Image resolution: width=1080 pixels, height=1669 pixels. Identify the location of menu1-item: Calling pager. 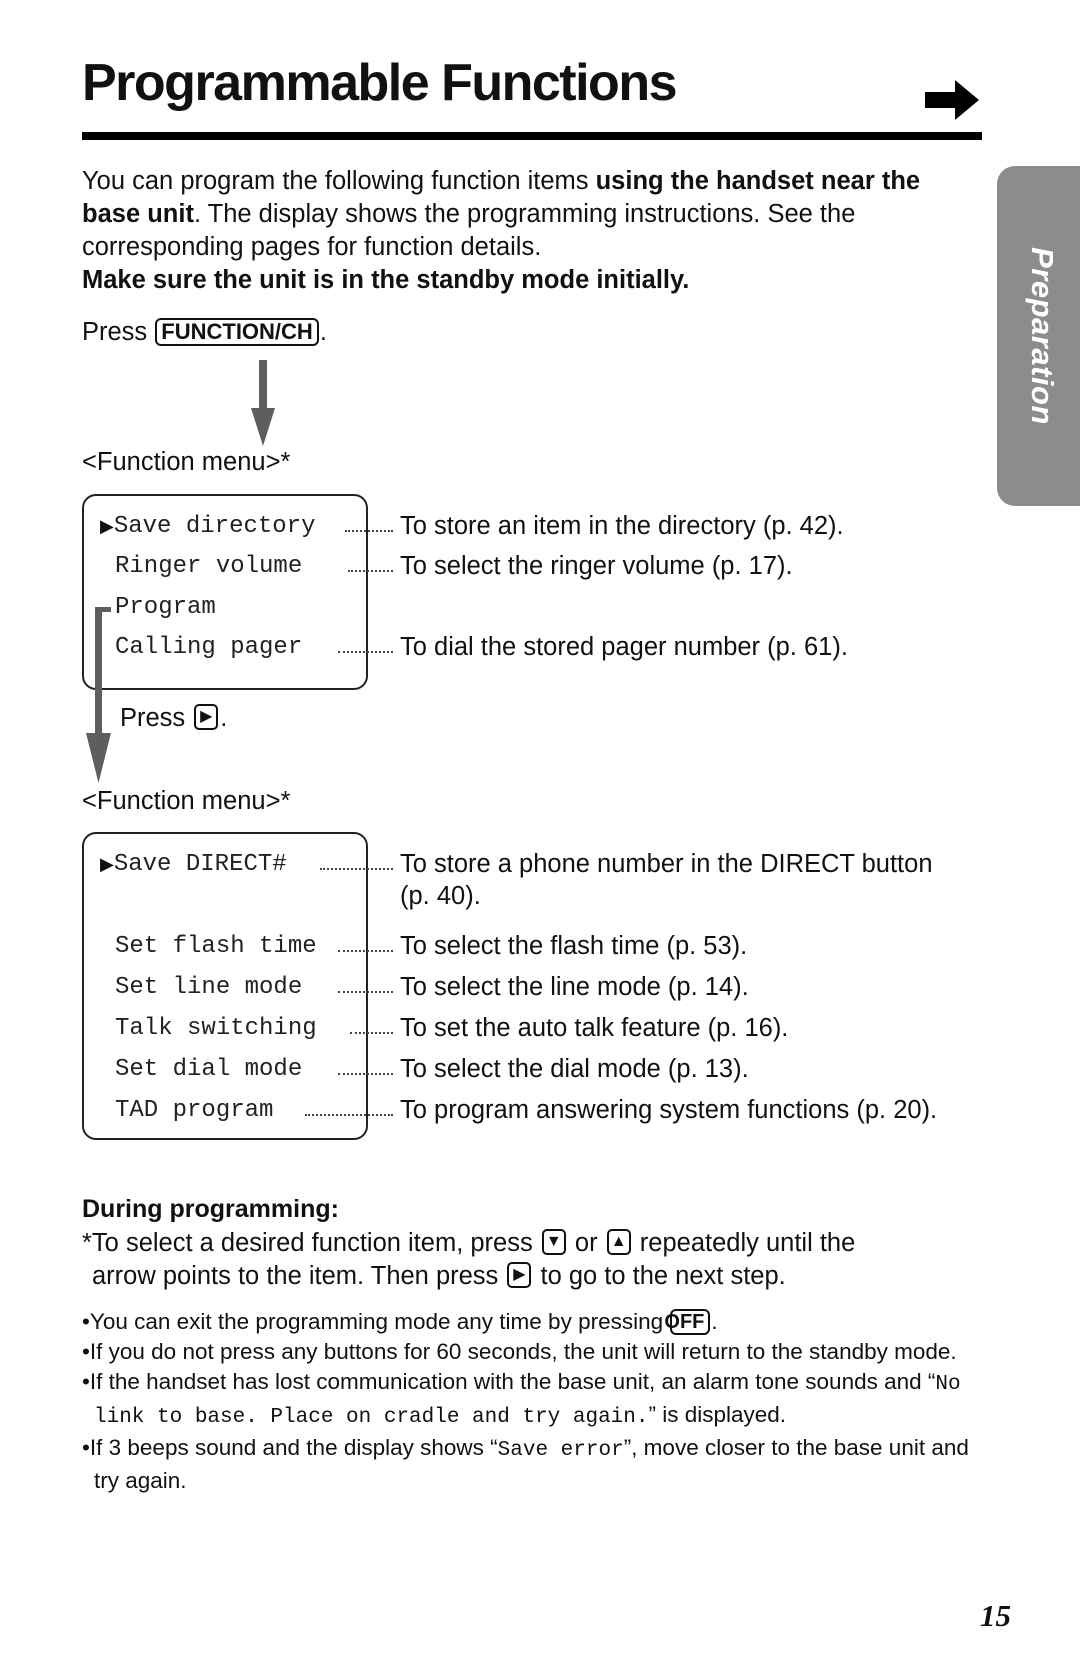
(208, 648).